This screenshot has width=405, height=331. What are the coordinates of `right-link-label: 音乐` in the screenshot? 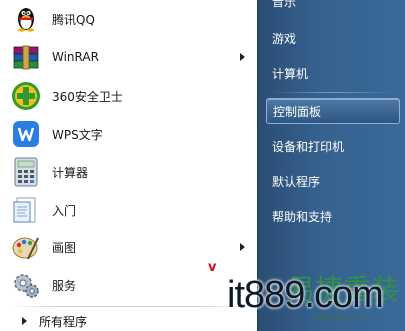 It's located at (284, 4).